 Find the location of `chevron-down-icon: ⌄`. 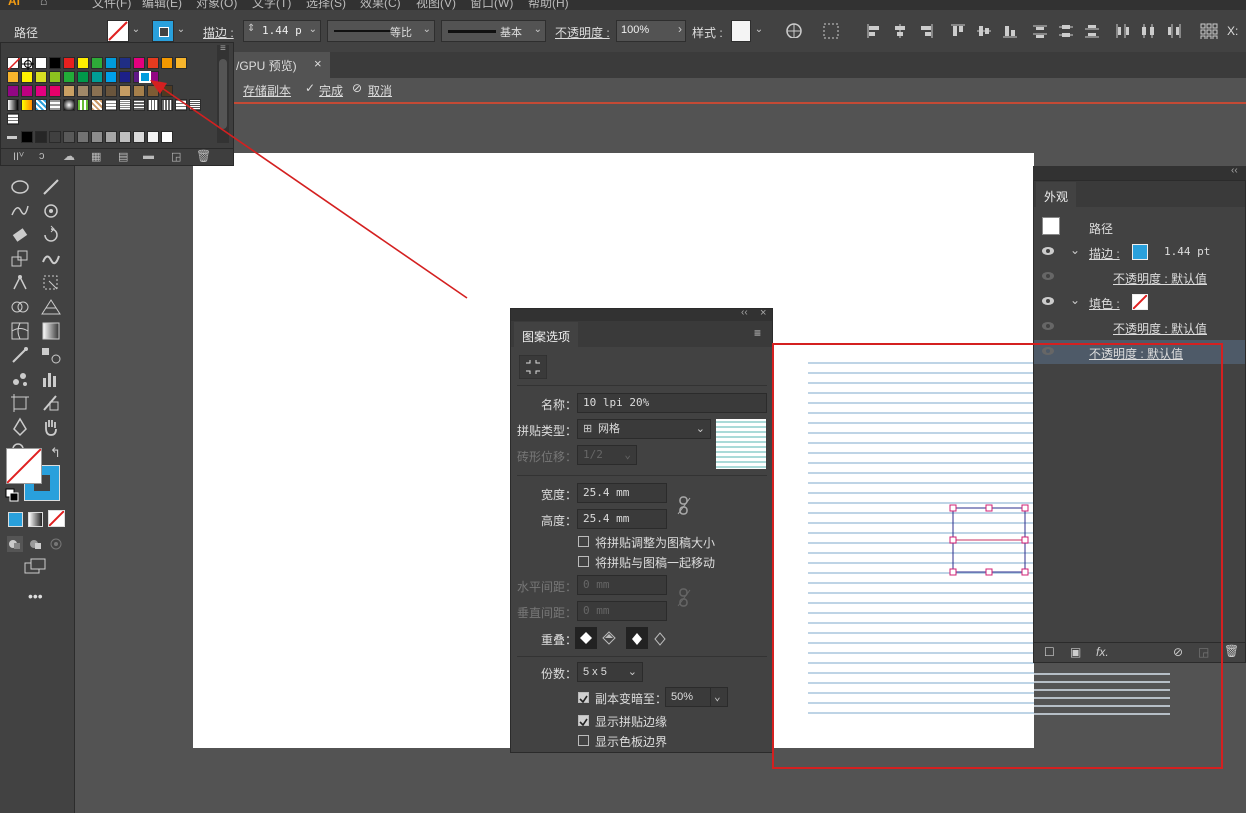

chevron-down-icon: ⌄ is located at coordinates (1075, 300).